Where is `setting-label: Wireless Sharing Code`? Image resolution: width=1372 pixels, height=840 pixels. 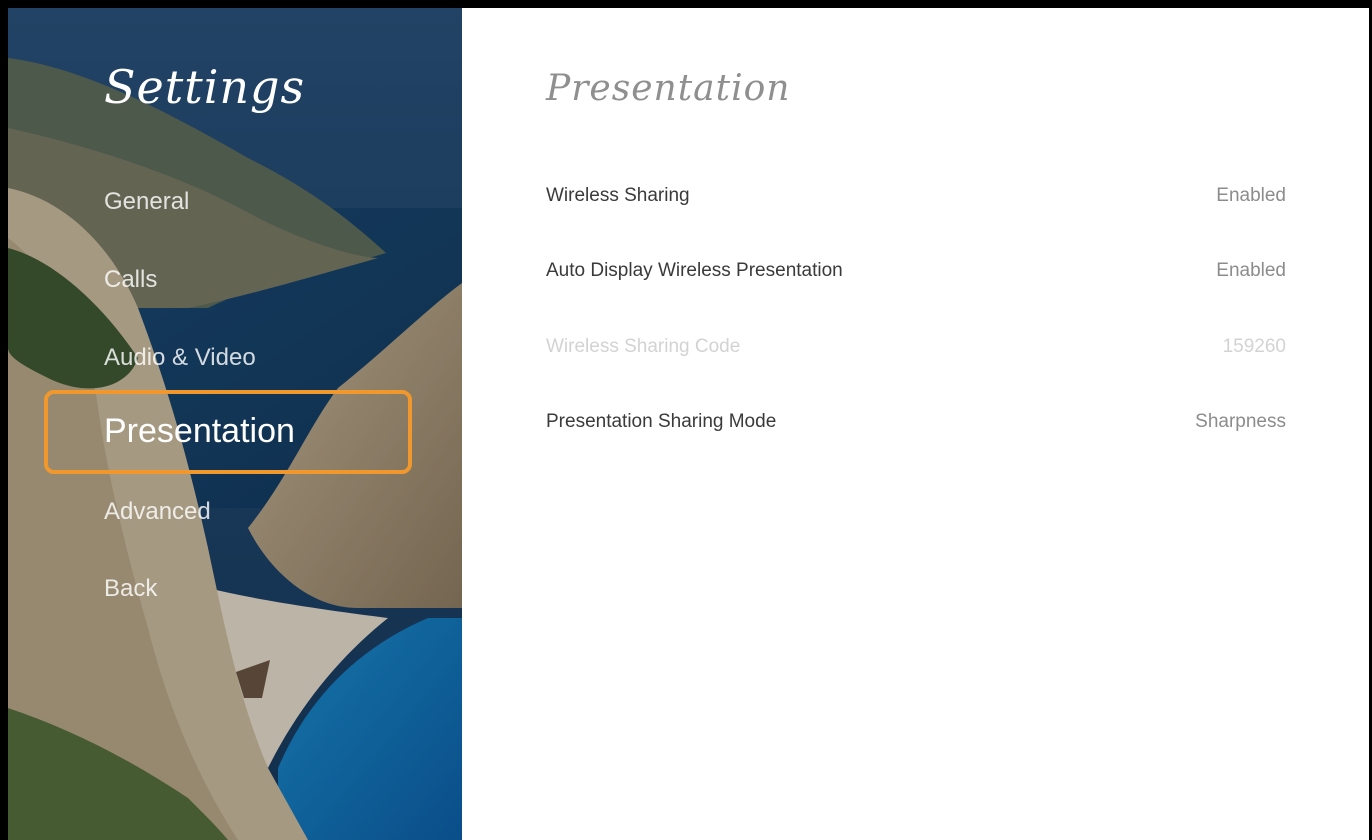 setting-label: Wireless Sharing Code is located at coordinates (643, 346).